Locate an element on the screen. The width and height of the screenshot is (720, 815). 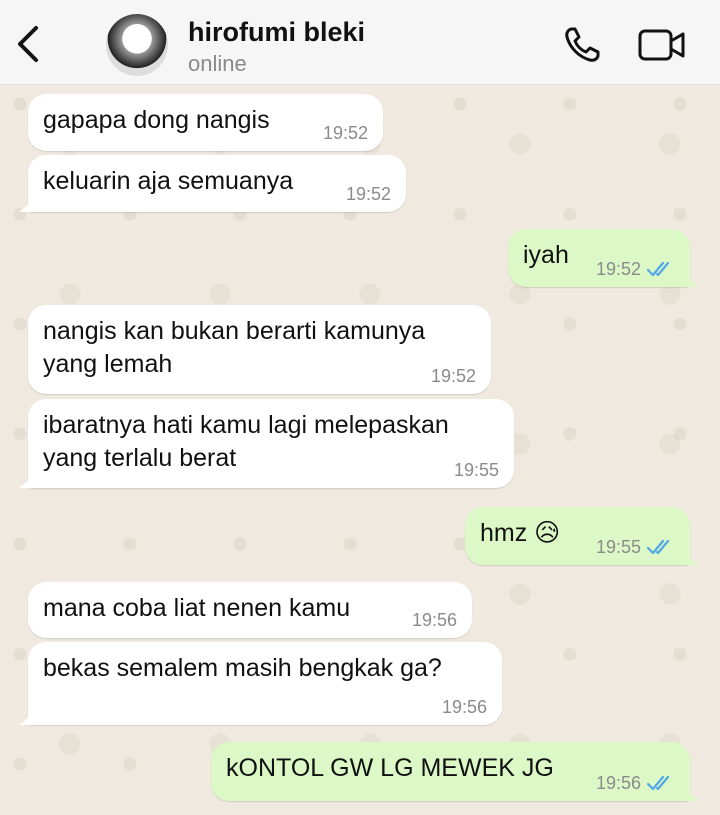
message-bubble-incoming: mana coba liat nenen kamu 19:56 is located at coordinates (250, 610).